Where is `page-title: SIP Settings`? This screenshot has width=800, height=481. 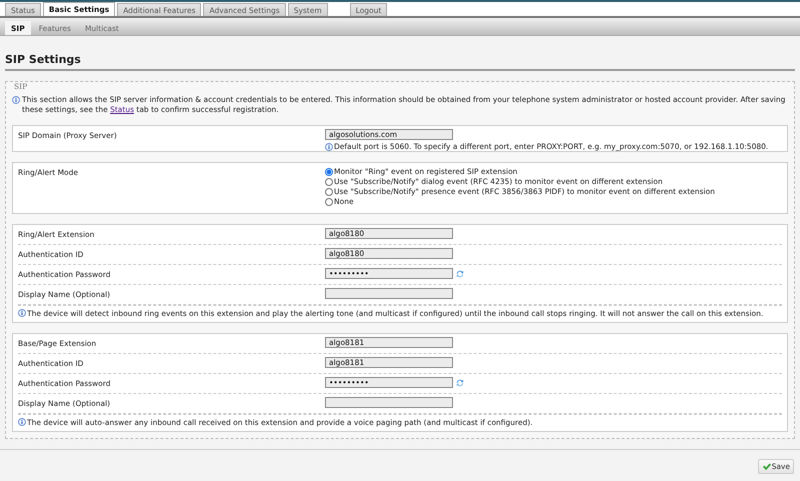
page-title: SIP Settings is located at coordinates (400, 62).